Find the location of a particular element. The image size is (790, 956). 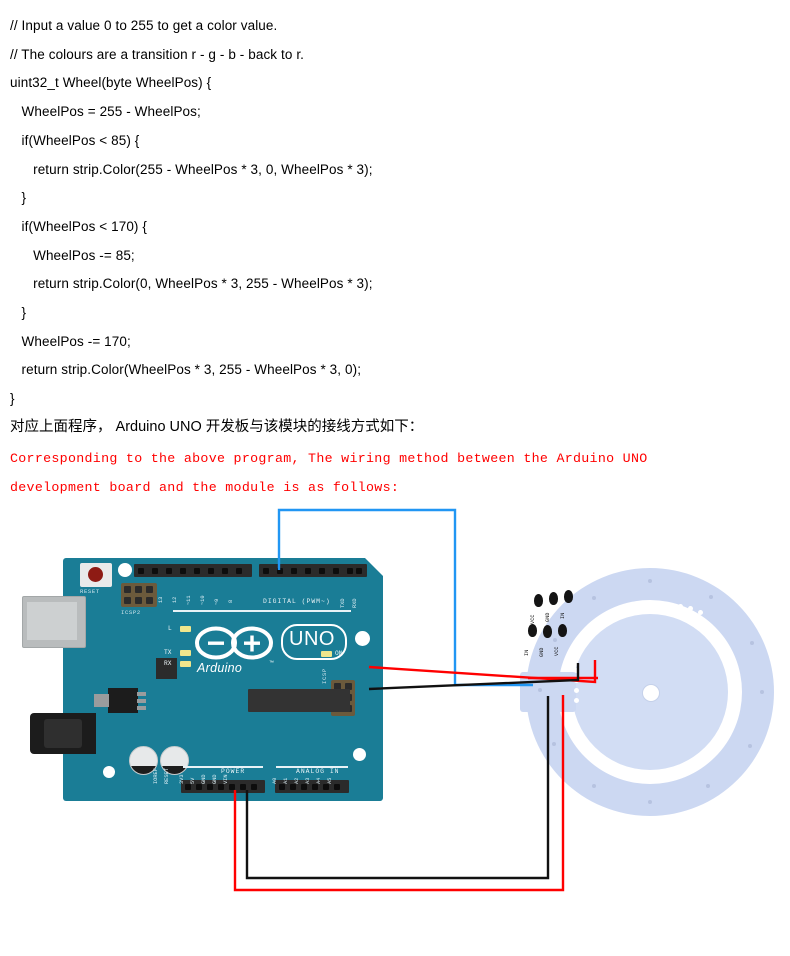

code-line: WheelPos -= 170; is located at coordinates (70, 341).